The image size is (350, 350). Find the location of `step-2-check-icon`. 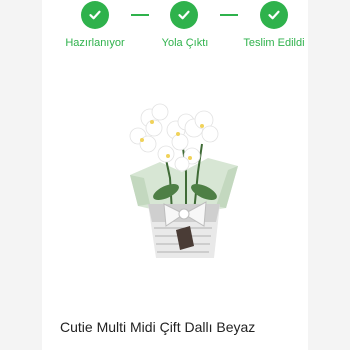

step-2-check-icon is located at coordinates (184, 15).